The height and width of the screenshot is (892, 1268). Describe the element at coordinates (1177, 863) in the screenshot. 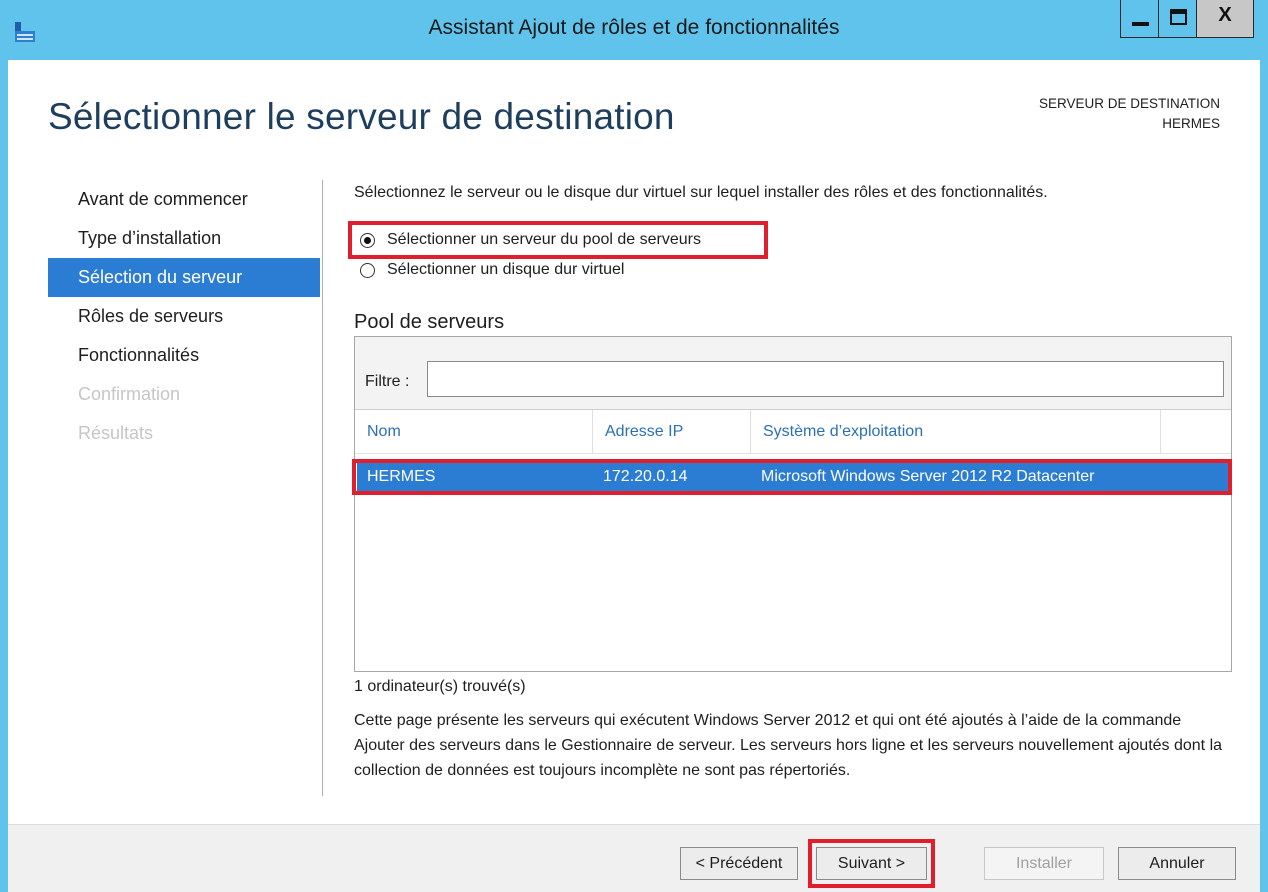

I see `cancel-button: Annuler` at that location.